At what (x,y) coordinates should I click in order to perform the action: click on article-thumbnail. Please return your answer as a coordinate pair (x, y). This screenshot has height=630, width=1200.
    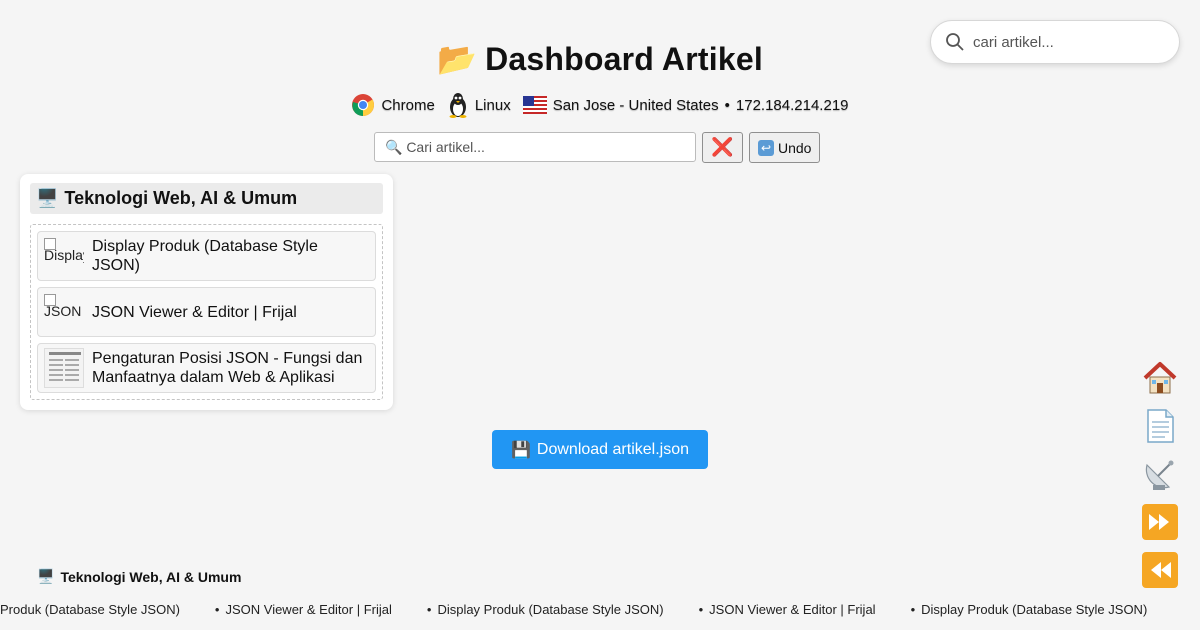
    Looking at the image, I should click on (64, 368).